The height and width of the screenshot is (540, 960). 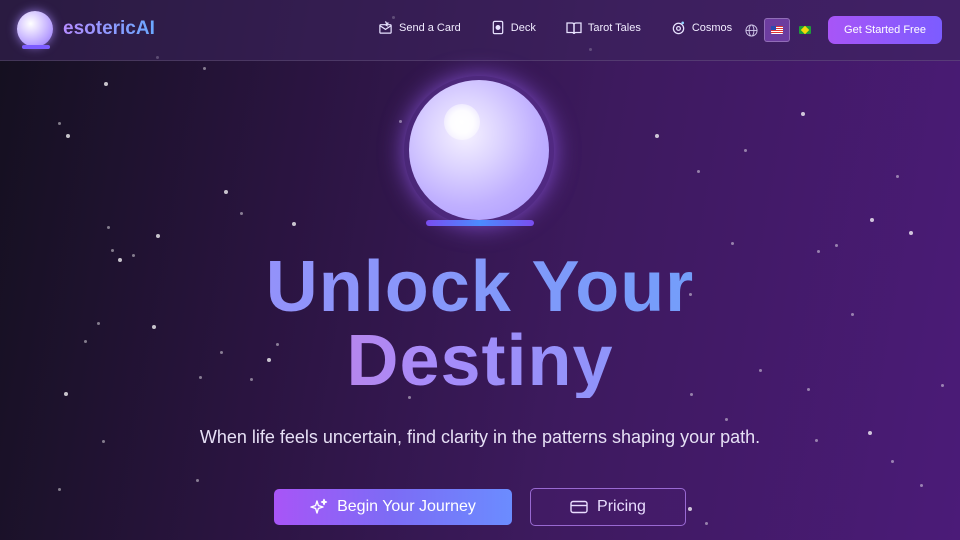 What do you see at coordinates (462, 122) in the screenshot?
I see `crystal-ball-highlight` at bounding box center [462, 122].